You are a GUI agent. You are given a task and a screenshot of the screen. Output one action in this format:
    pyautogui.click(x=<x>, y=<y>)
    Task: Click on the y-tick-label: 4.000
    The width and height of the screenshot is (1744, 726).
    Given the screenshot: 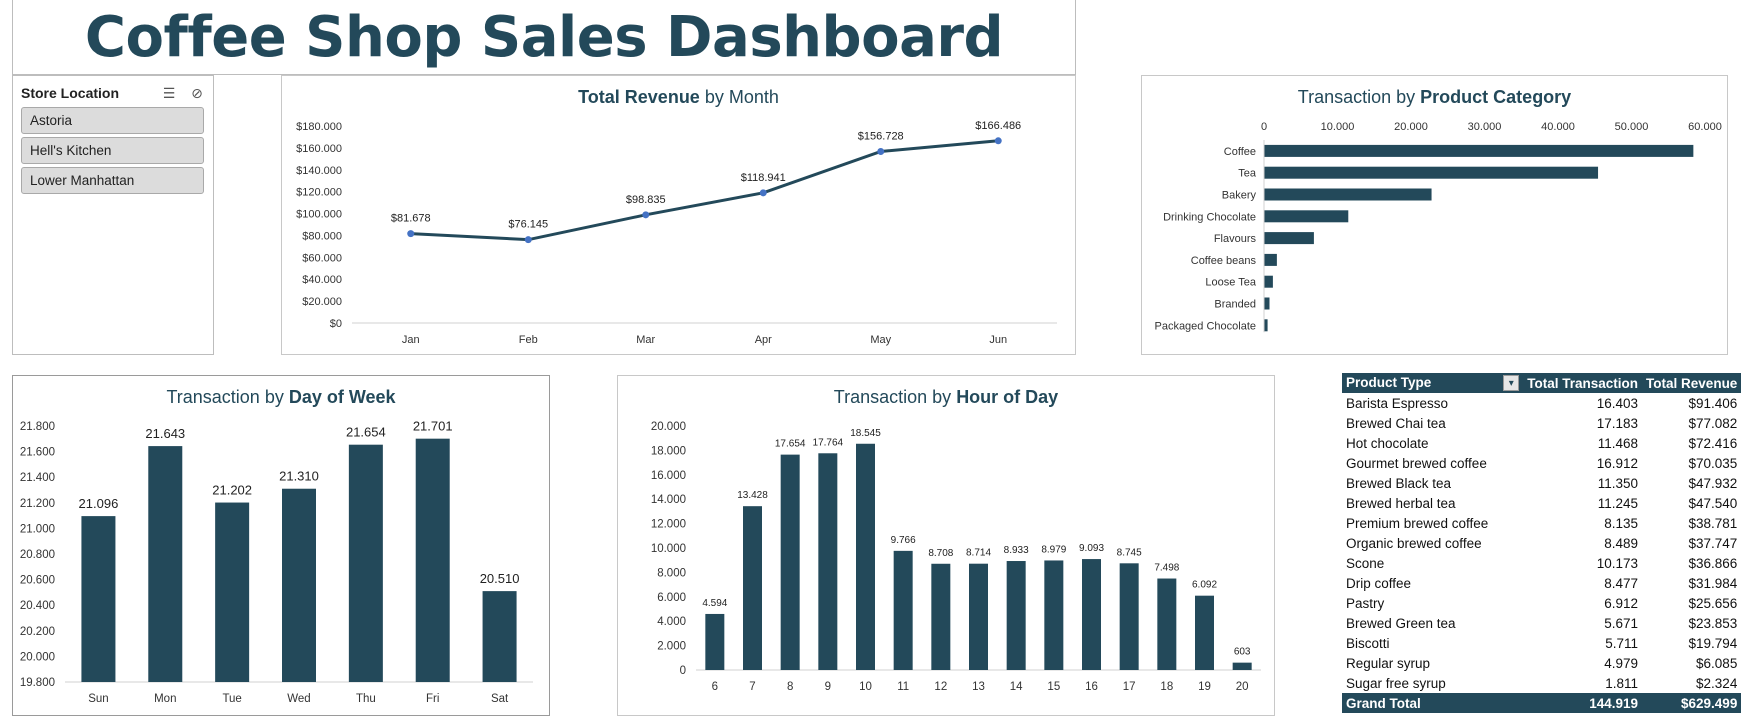 What is the action you would take?
    pyautogui.click(x=671, y=622)
    